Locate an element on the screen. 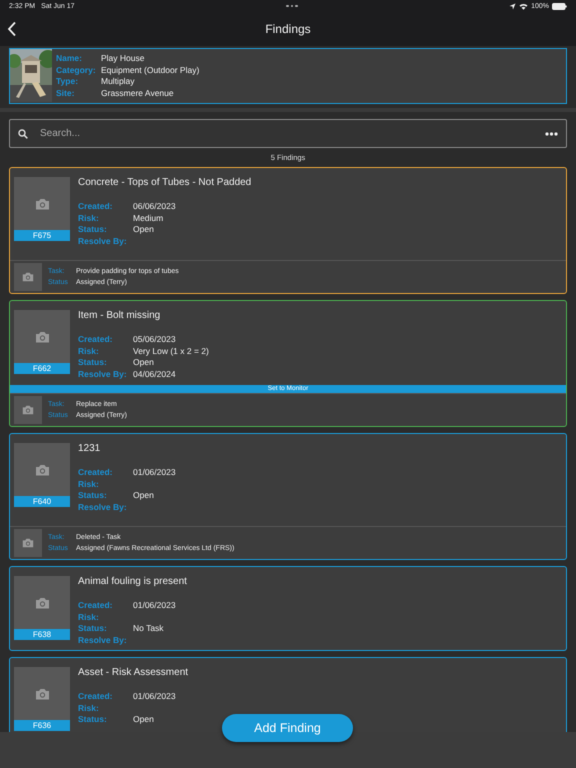 The width and height of the screenshot is (576, 768). field-value: 06/06/2023 is located at coordinates (155, 206).